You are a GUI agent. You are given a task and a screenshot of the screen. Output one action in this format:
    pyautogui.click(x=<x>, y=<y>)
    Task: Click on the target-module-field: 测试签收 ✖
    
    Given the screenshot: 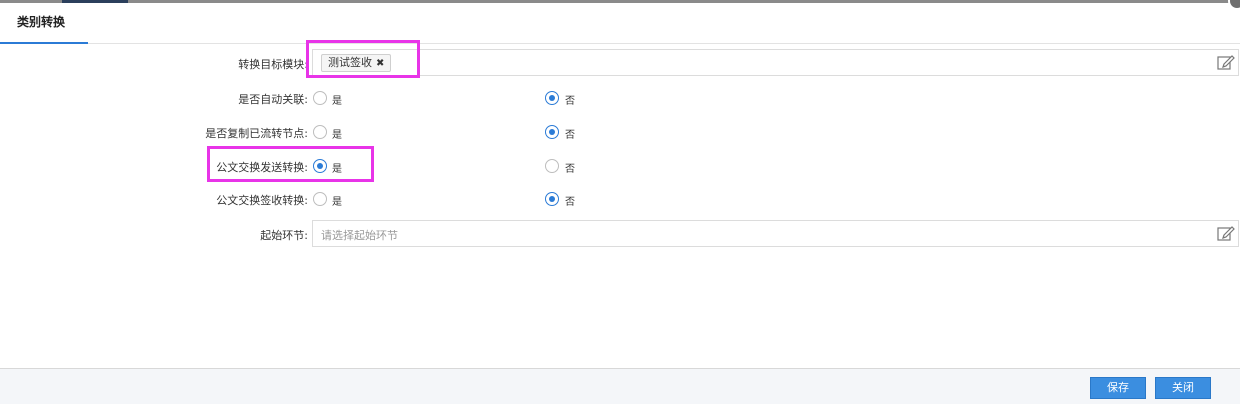 What is the action you would take?
    pyautogui.click(x=775, y=62)
    